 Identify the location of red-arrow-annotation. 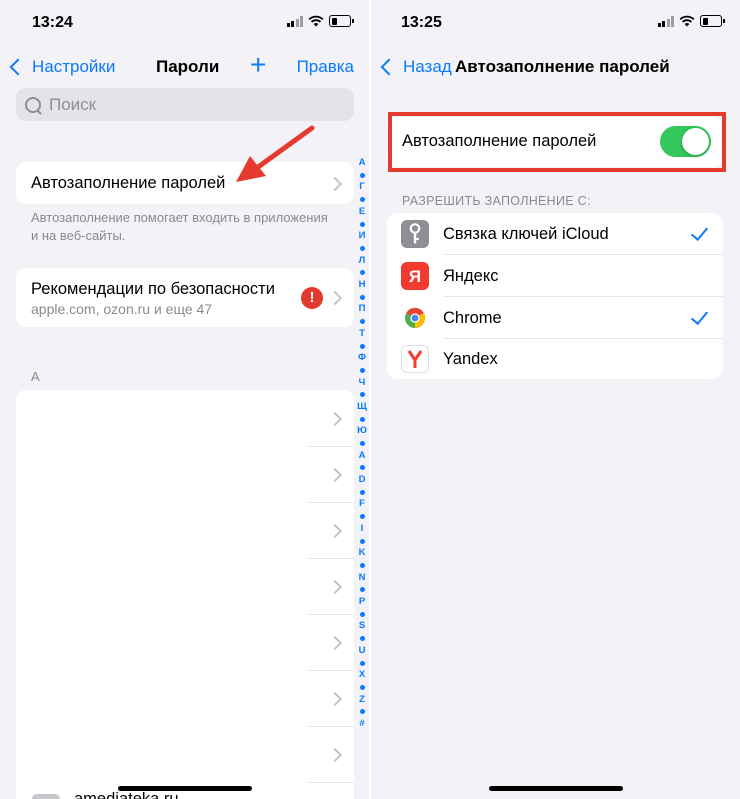
(275, 153).